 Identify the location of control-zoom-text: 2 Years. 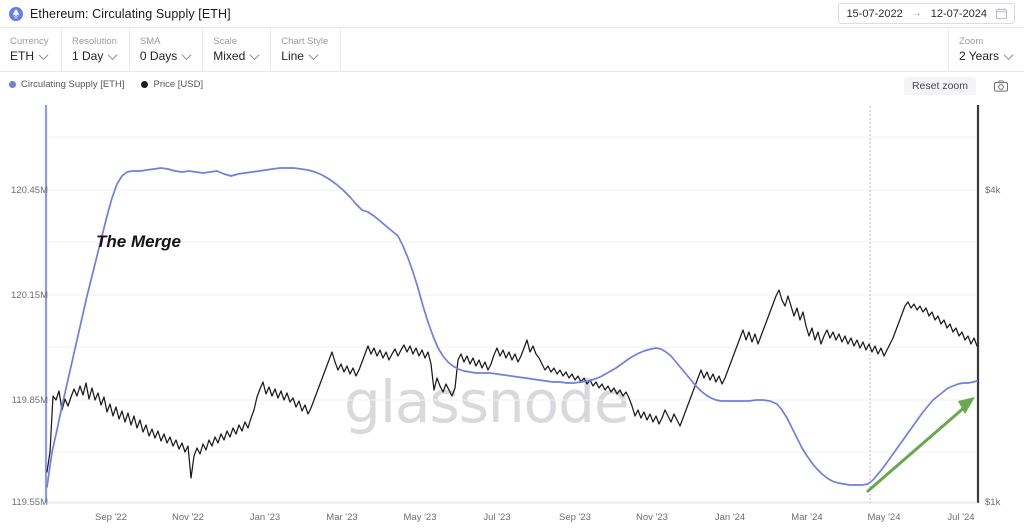
(978, 56).